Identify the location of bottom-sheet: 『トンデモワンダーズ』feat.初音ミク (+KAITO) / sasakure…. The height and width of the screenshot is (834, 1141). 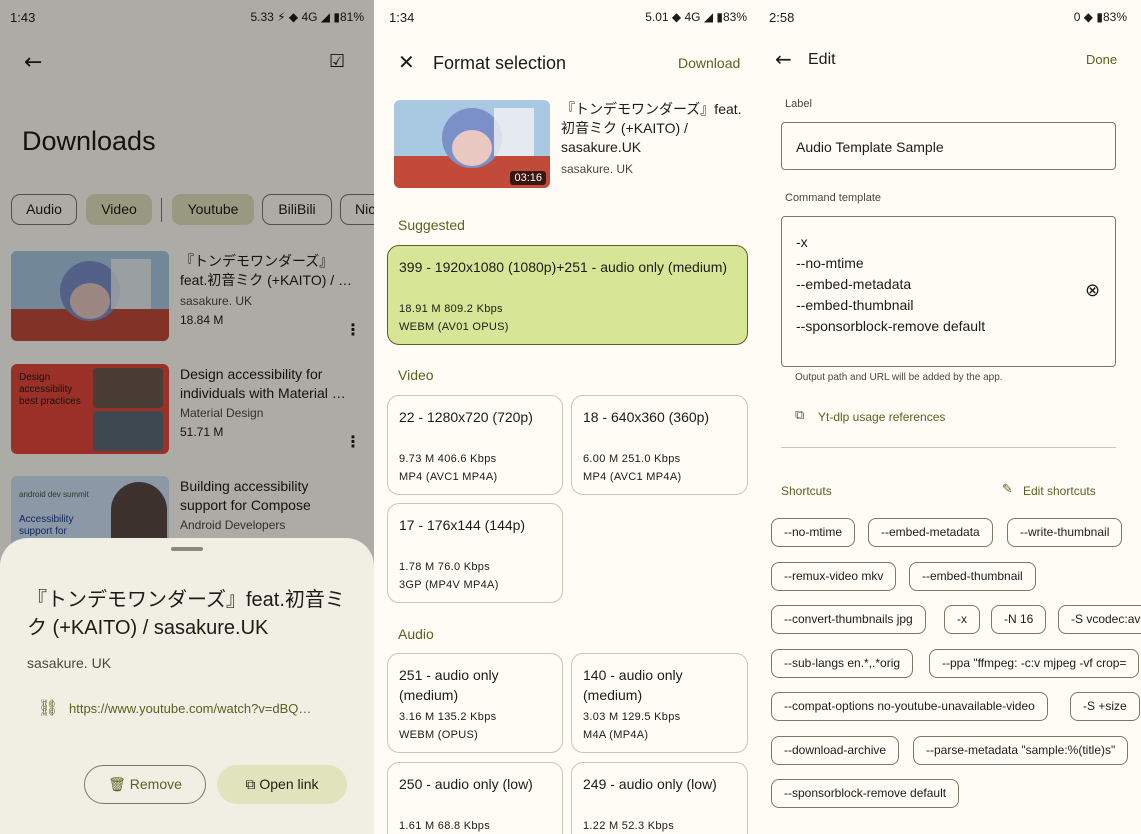
(187, 686).